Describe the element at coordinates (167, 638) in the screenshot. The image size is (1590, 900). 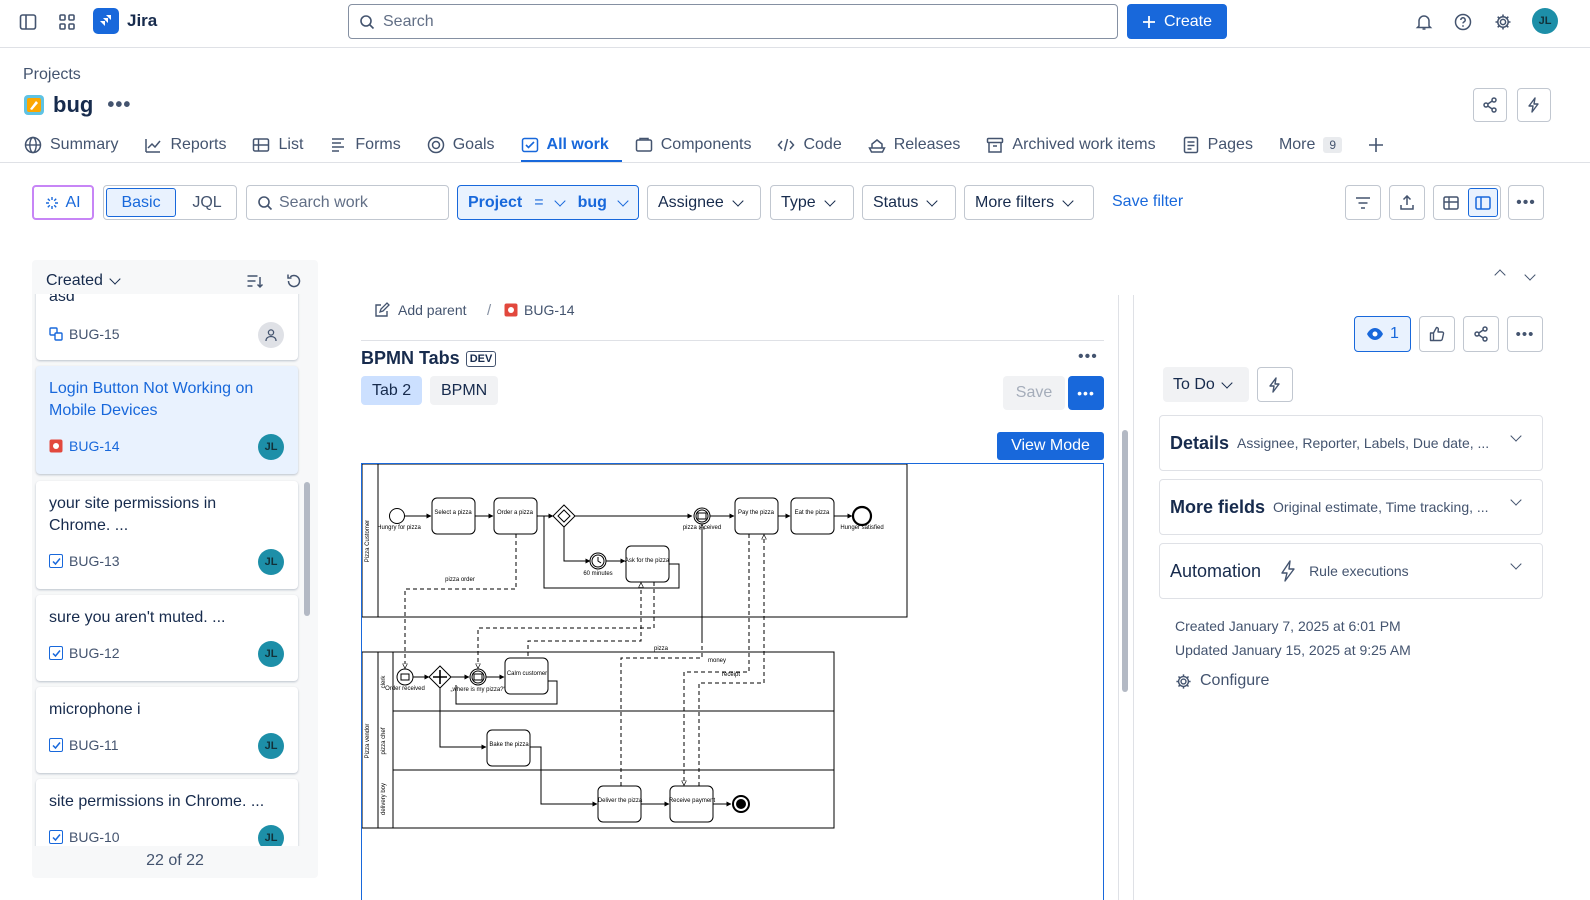
I see `list-item: sure you aren't muted. ... BUG-12 JL` at that location.